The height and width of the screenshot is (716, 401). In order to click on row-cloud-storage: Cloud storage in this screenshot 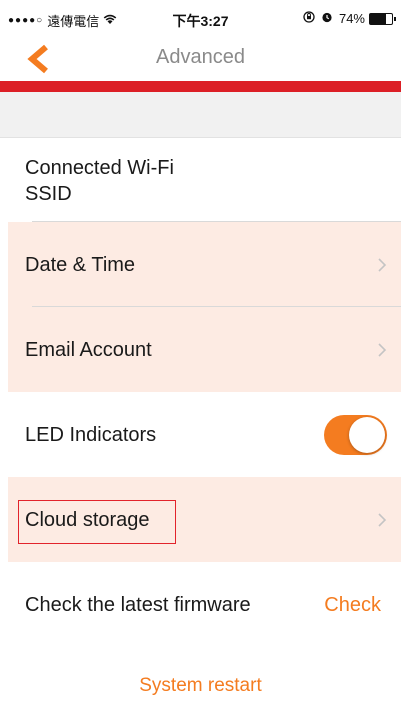, I will do `click(204, 519)`.